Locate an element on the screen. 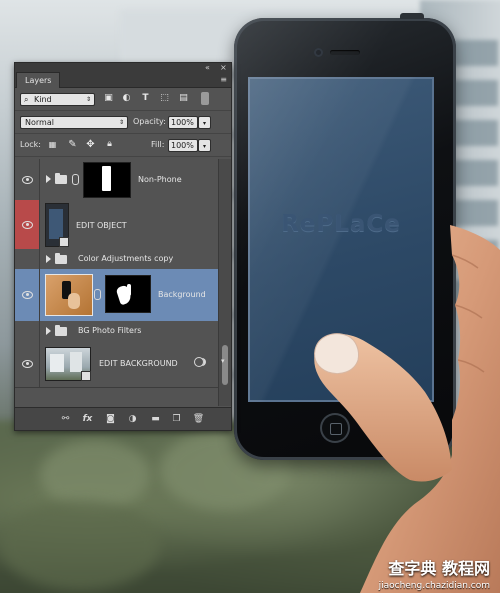 The height and width of the screenshot is (593, 500). lock-label: Lock: is located at coordinates (30, 144).